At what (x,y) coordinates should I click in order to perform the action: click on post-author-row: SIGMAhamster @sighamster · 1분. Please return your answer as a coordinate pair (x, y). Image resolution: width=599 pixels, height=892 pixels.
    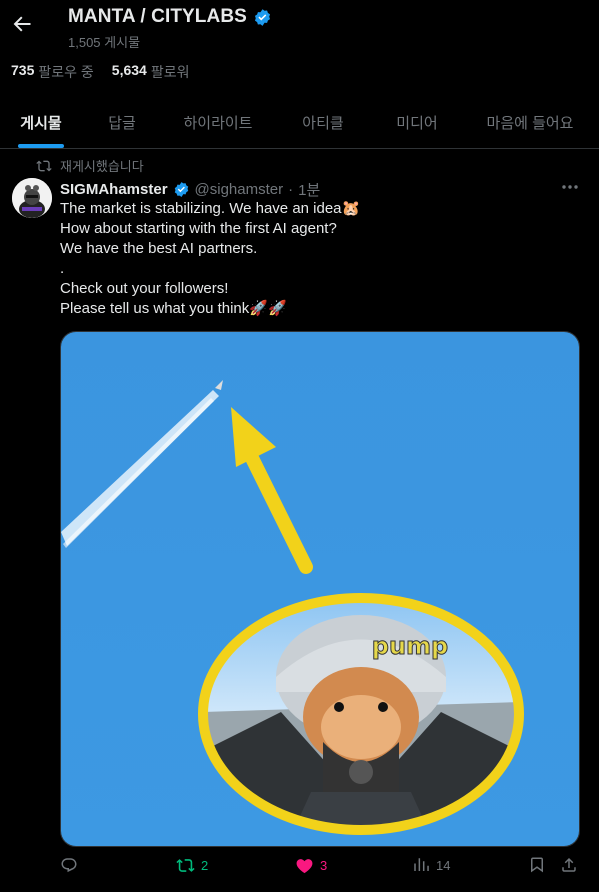
    Looking at the image, I should click on (190, 189).